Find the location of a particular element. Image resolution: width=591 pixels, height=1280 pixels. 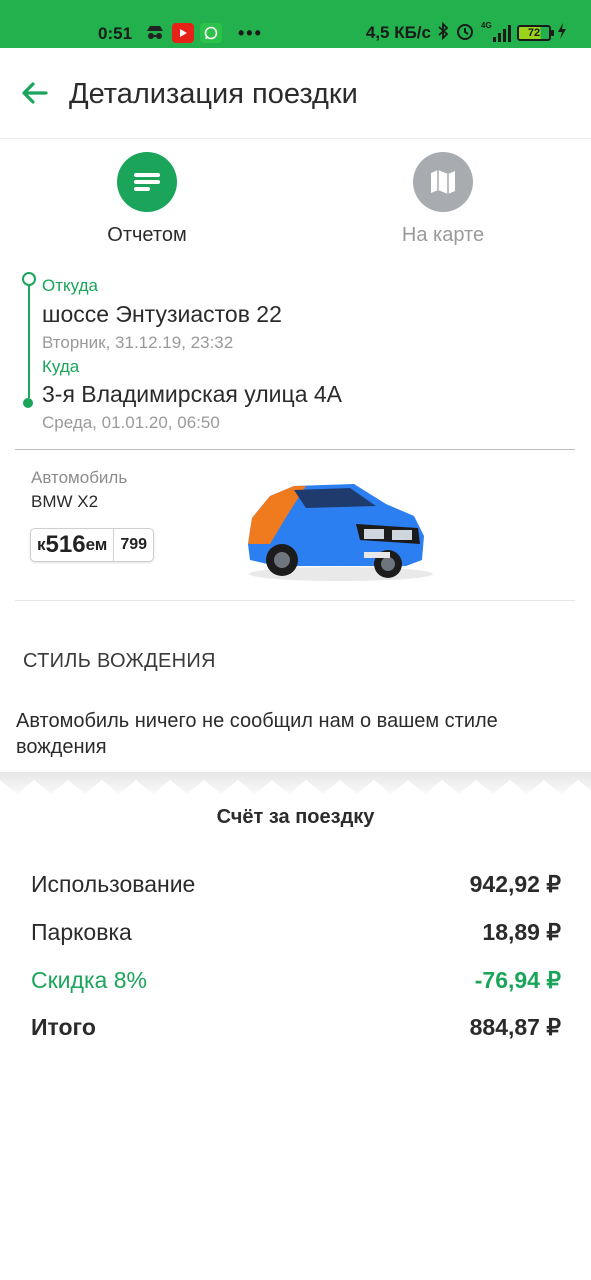

battery-level: 72 is located at coordinates (534, 33).